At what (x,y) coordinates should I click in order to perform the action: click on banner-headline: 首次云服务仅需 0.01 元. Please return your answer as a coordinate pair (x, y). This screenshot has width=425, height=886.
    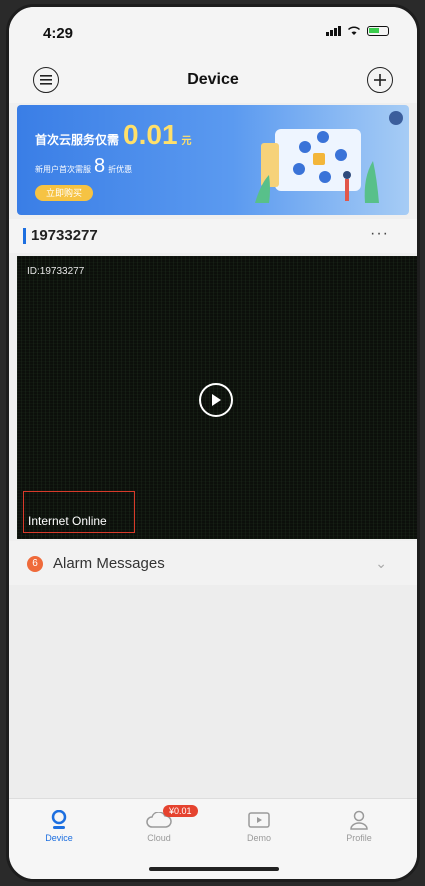
    Looking at the image, I should click on (113, 135).